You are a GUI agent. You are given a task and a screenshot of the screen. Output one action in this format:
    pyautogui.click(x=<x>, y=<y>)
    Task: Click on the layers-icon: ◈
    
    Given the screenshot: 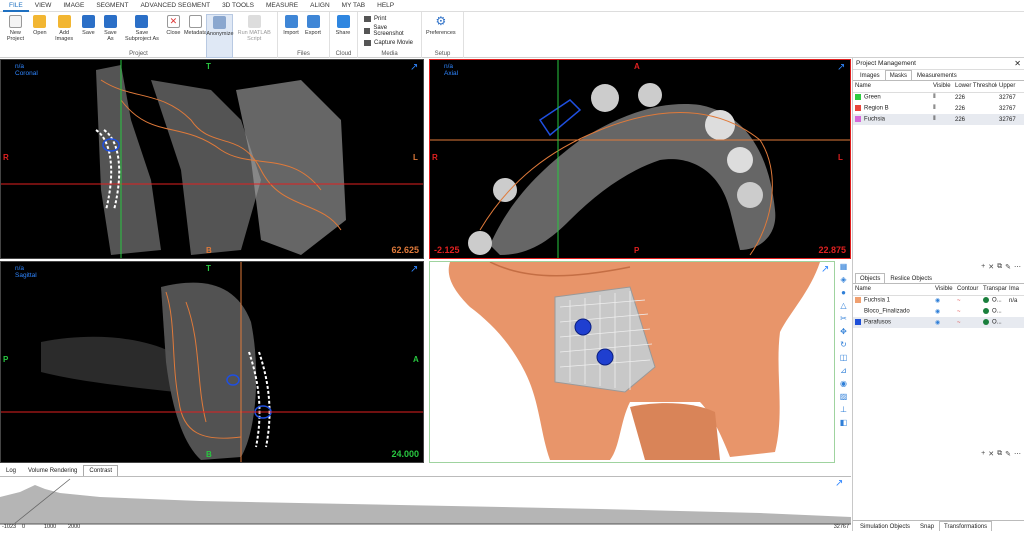 What is the action you would take?
    pyautogui.click(x=844, y=280)
    